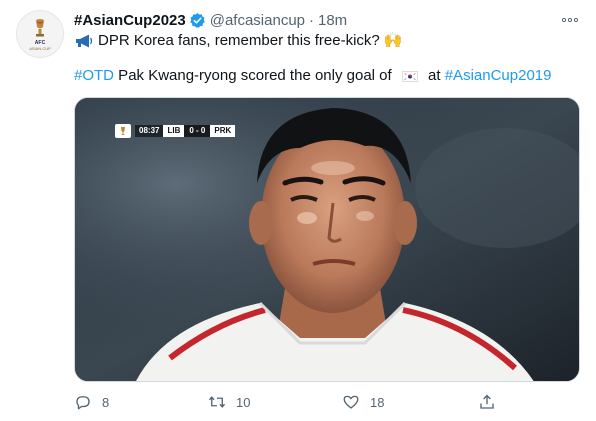 This screenshot has height=421, width=596. I want to click on retweet-count: 10, so click(243, 402).